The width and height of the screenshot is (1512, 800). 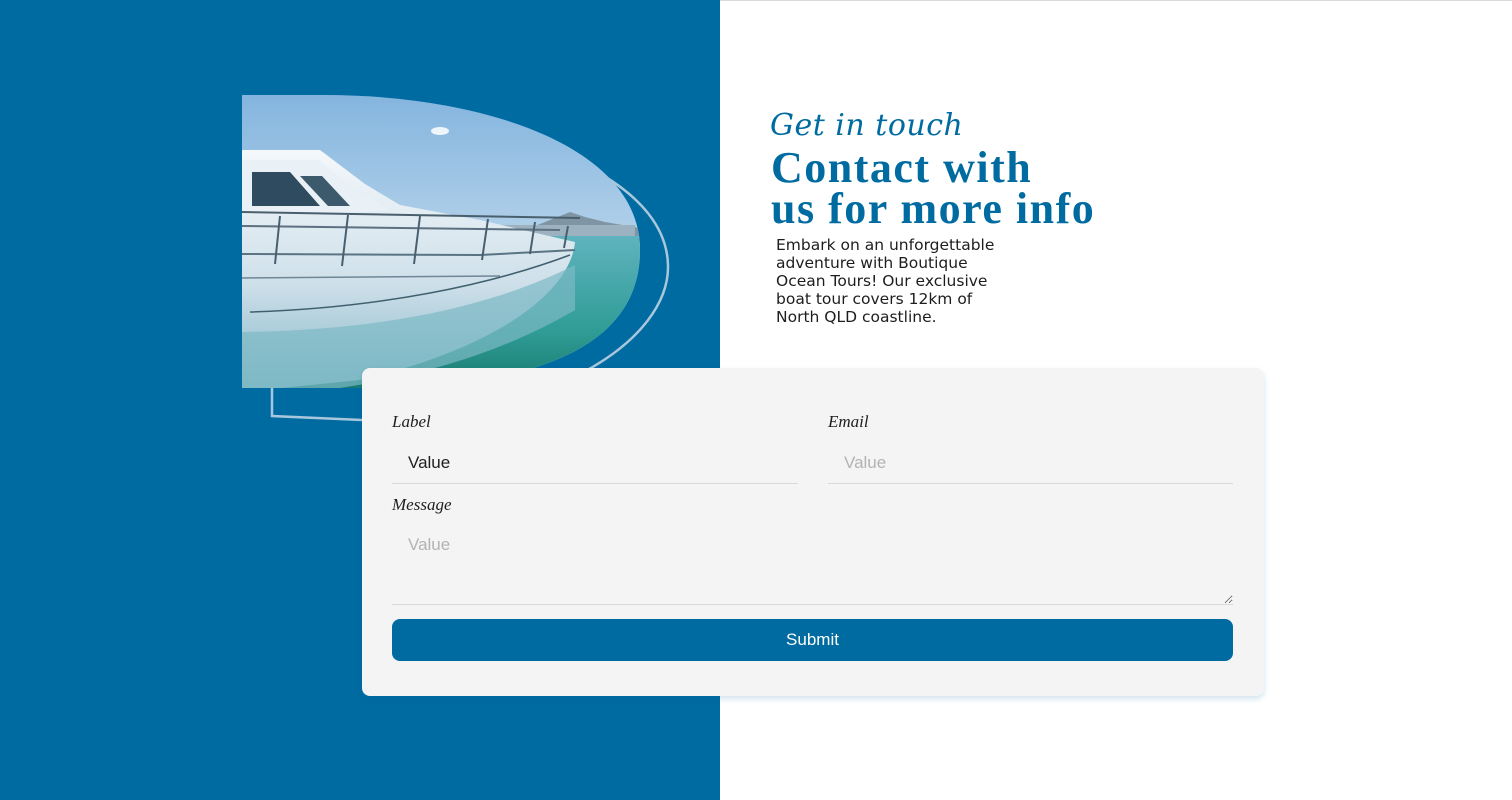 I want to click on email-input, so click(x=1030, y=463).